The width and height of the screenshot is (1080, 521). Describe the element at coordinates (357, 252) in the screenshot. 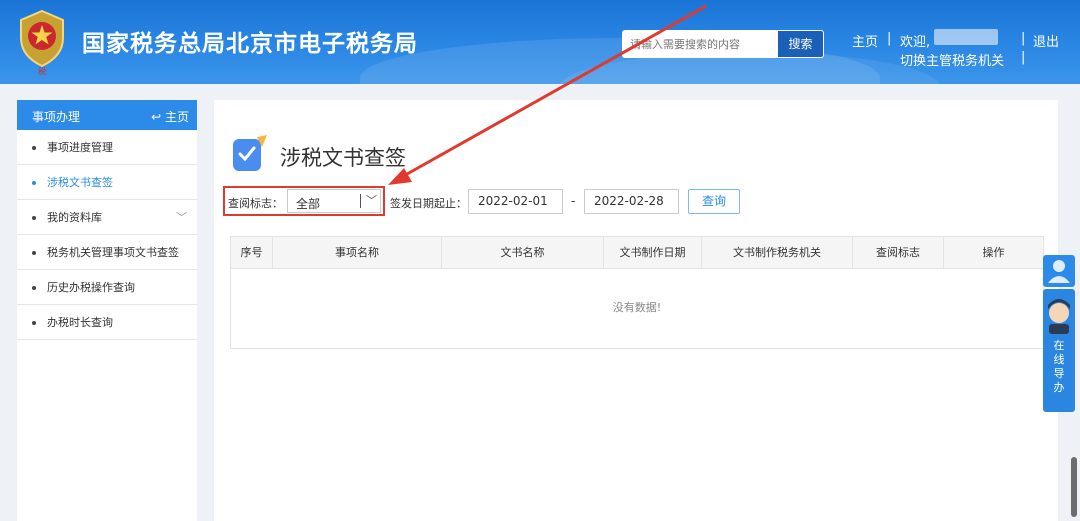

I see `column-header: 事项名称` at that location.